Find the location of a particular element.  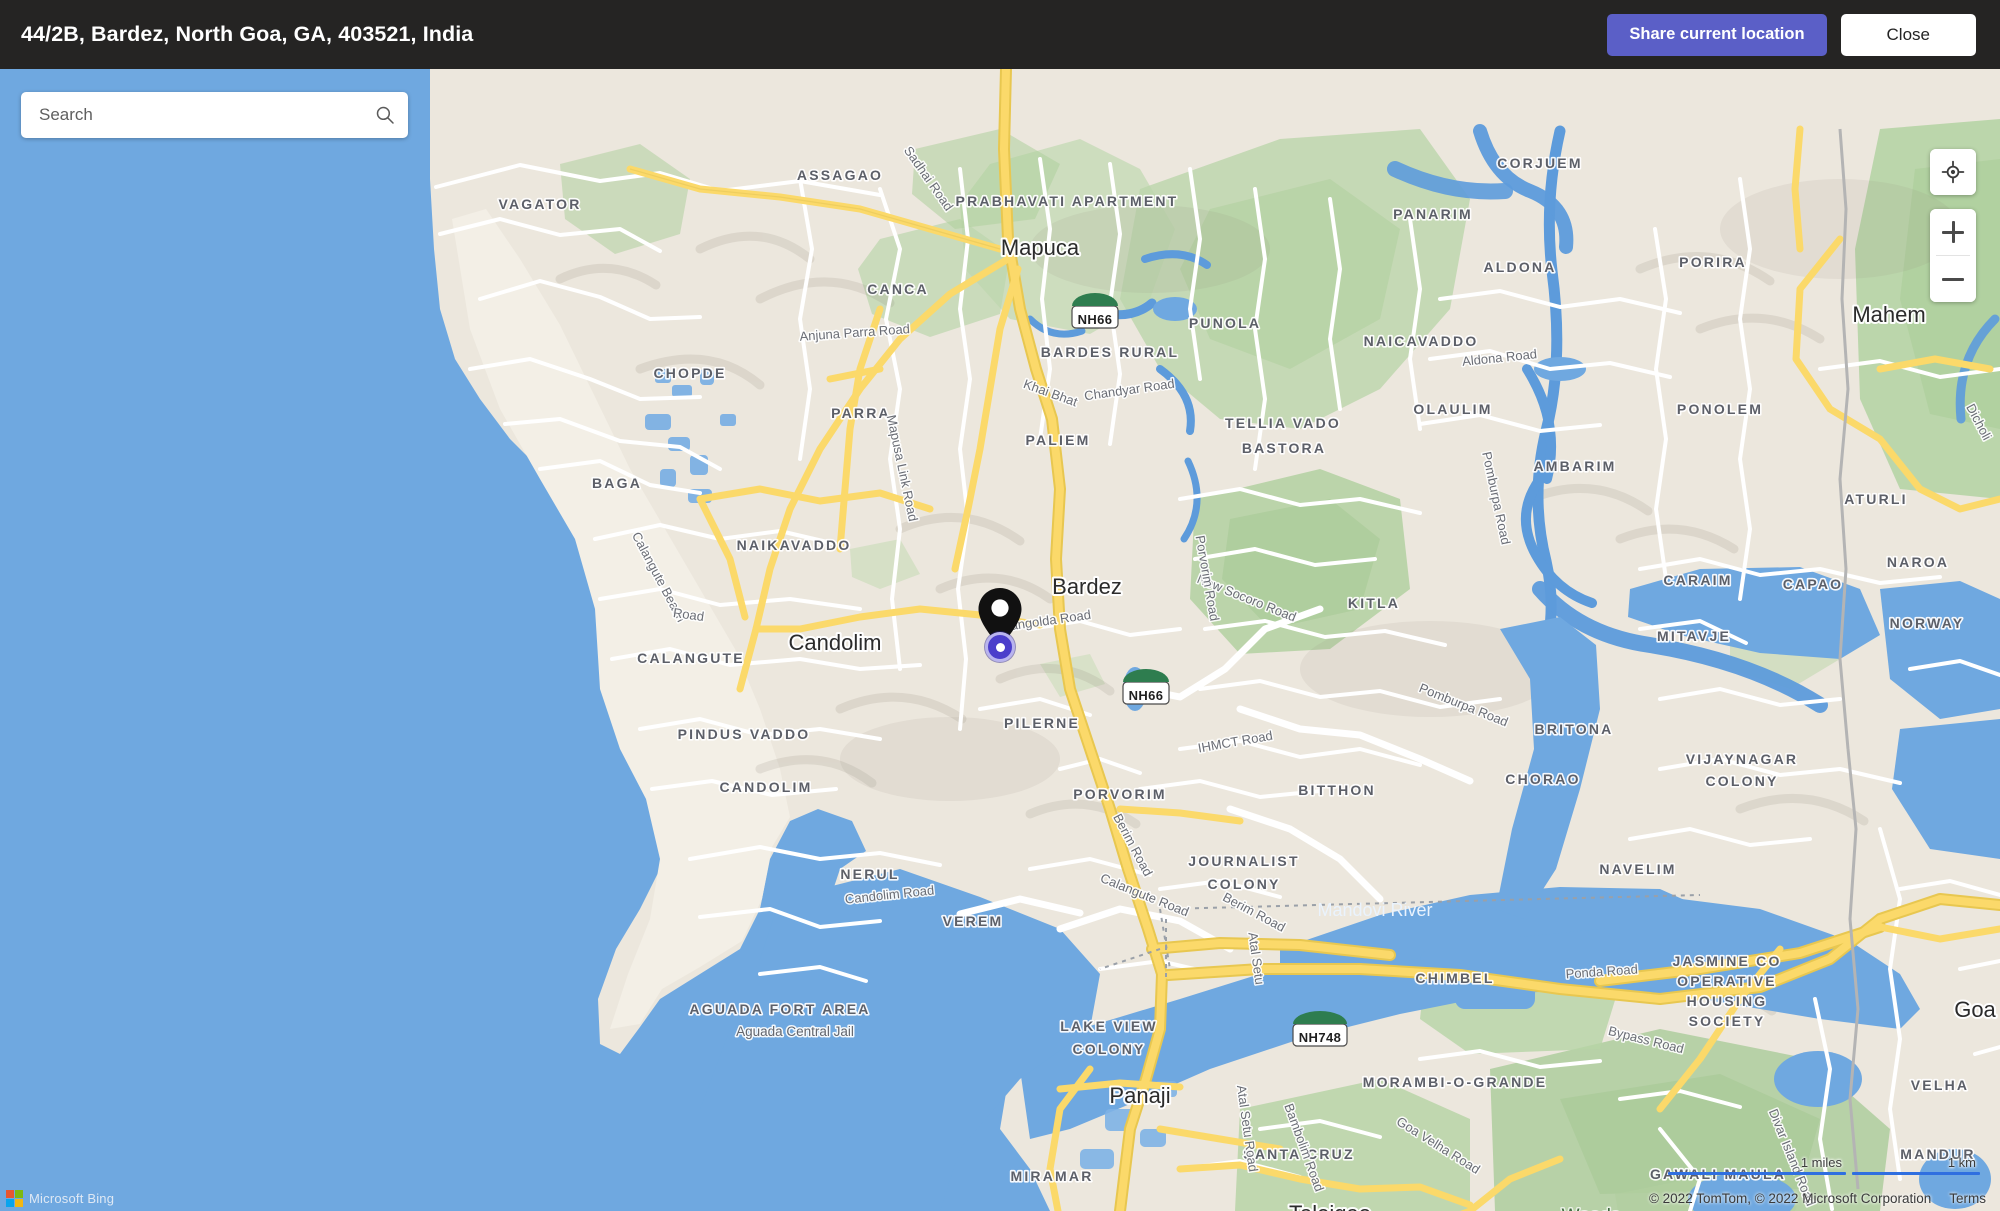

map-controls is located at coordinates (1953, 225).